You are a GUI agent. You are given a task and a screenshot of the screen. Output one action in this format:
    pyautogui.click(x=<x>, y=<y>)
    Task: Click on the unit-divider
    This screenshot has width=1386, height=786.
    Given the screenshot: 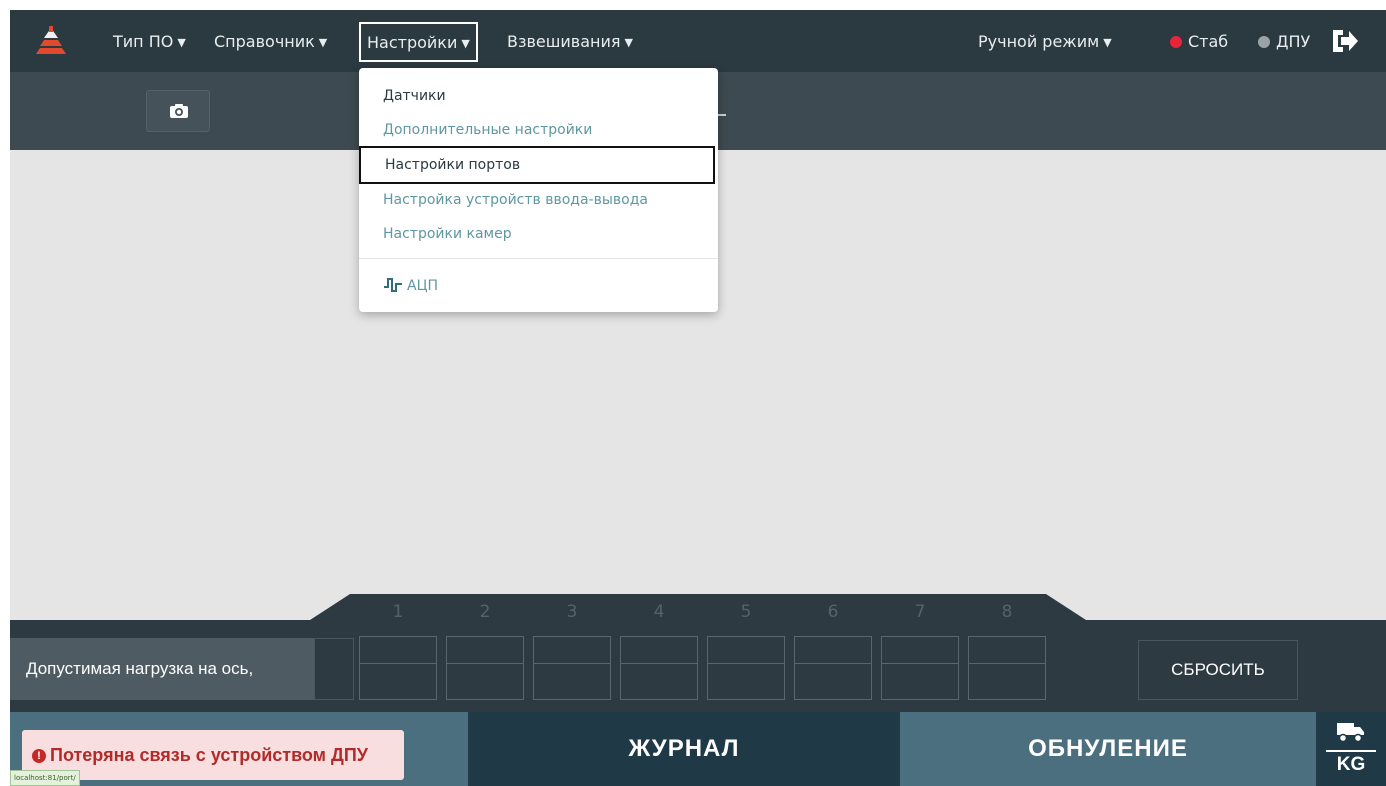 What is the action you would take?
    pyautogui.click(x=1351, y=751)
    